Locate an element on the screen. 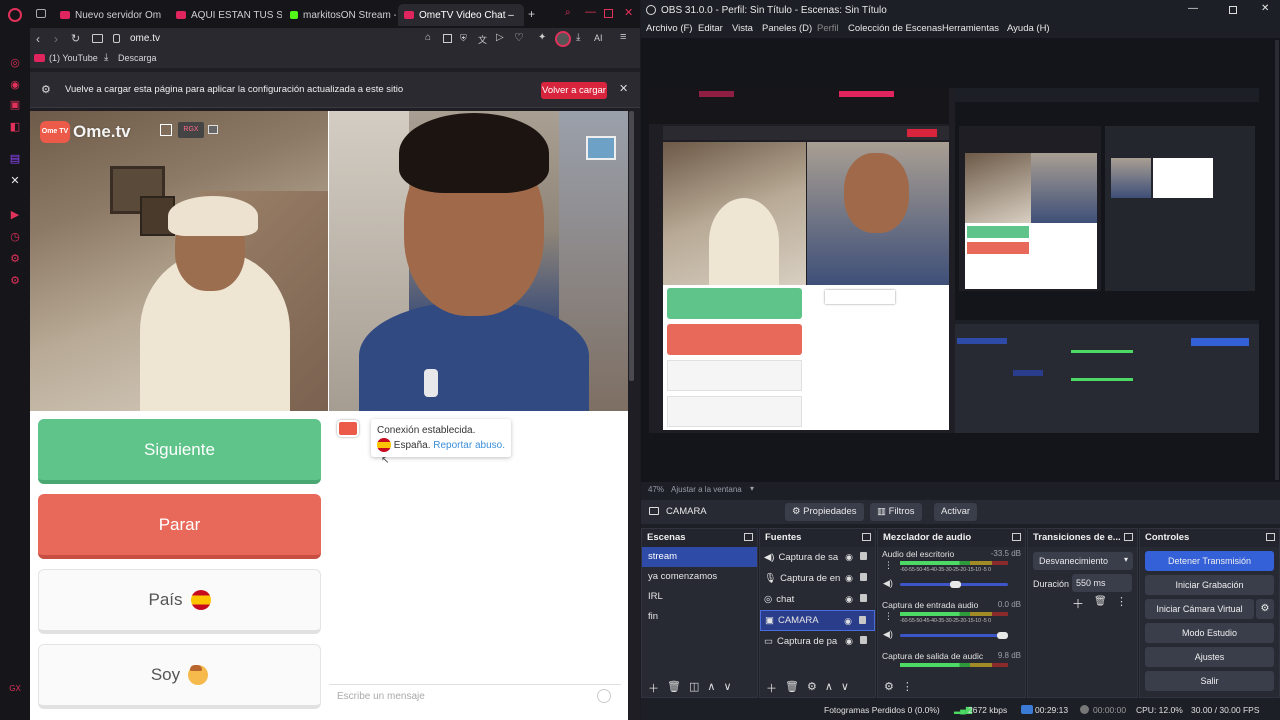 This screenshot has width=1280, height=720. reload-page-button: Volver a cargar is located at coordinates (574, 90).